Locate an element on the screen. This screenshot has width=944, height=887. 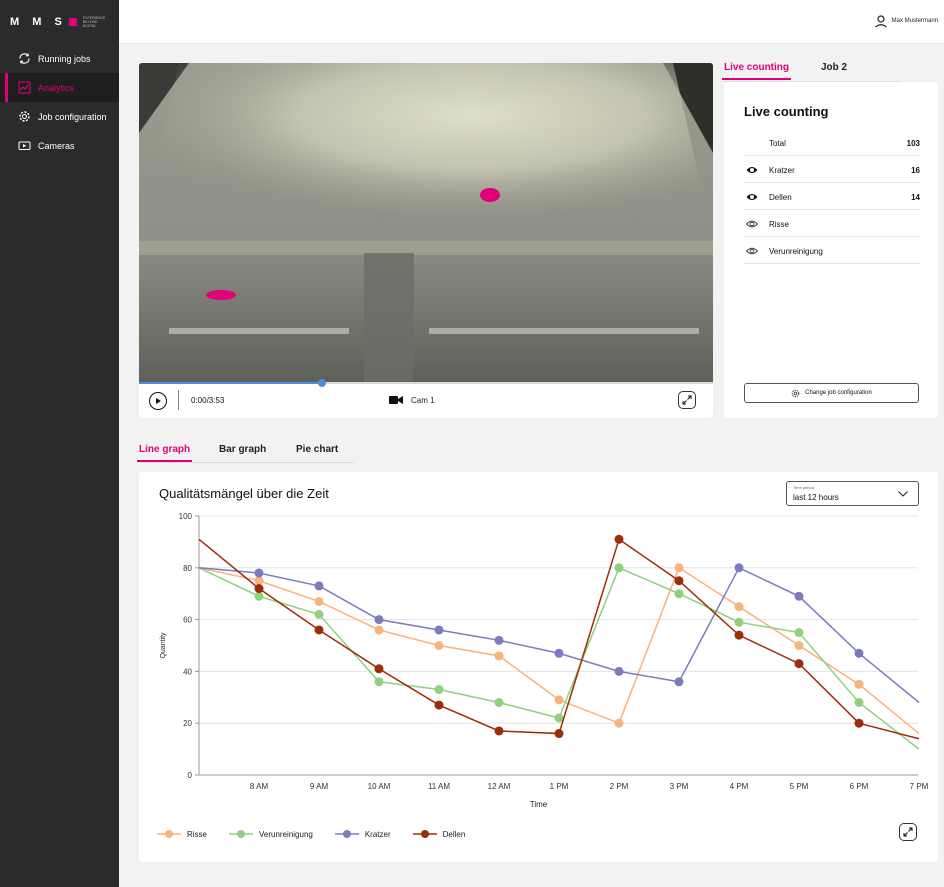
x-tick-label: 10 AM is located at coordinates (379, 786).